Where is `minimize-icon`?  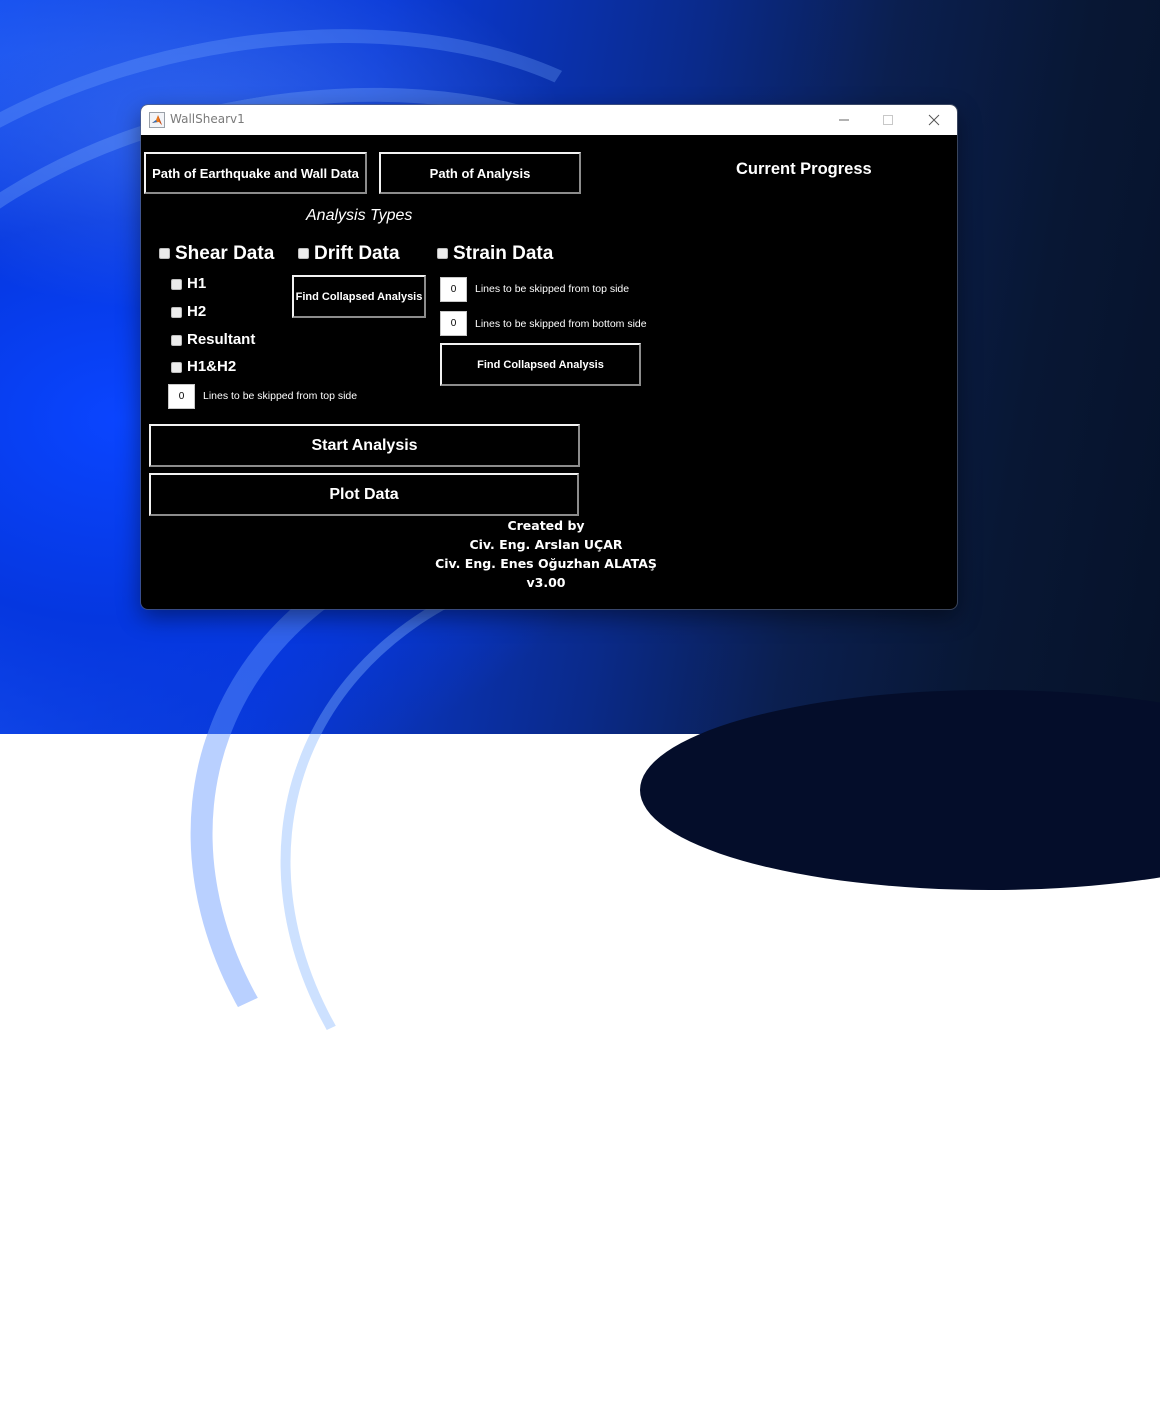
minimize-icon is located at coordinates (843, 120).